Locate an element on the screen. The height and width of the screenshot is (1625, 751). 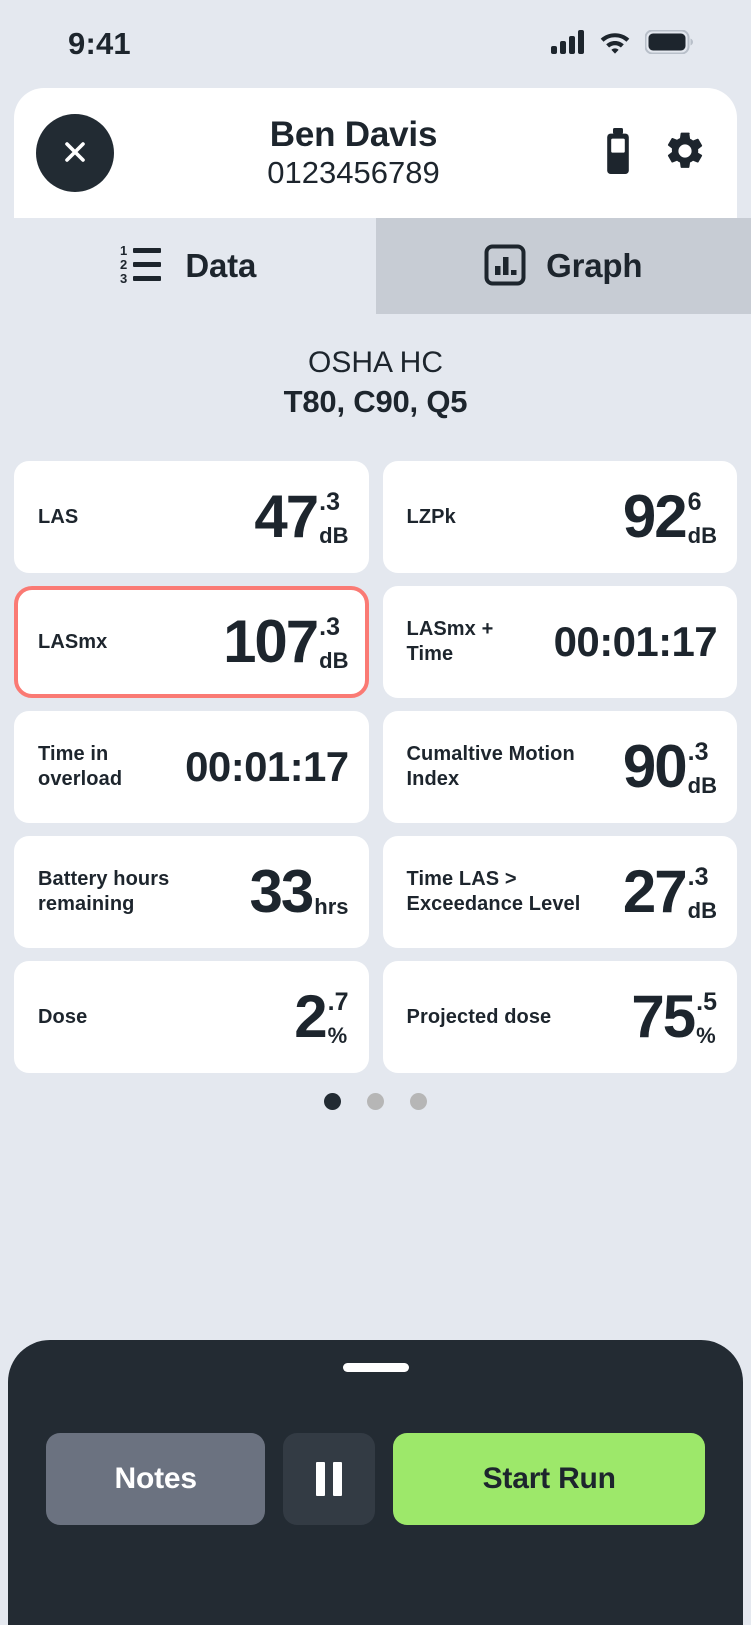
metric-card: LASmx + Time 00:01:17 is located at coordinates (559, 642).